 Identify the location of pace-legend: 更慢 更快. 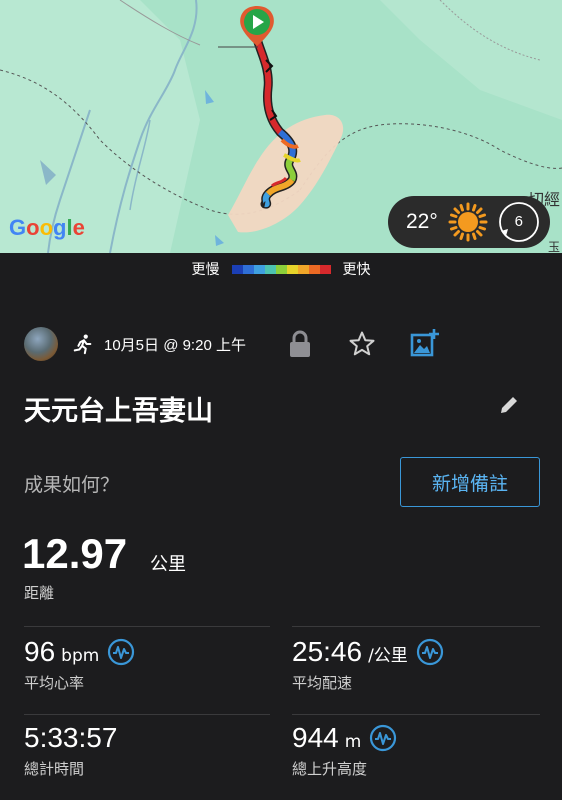
(281, 269).